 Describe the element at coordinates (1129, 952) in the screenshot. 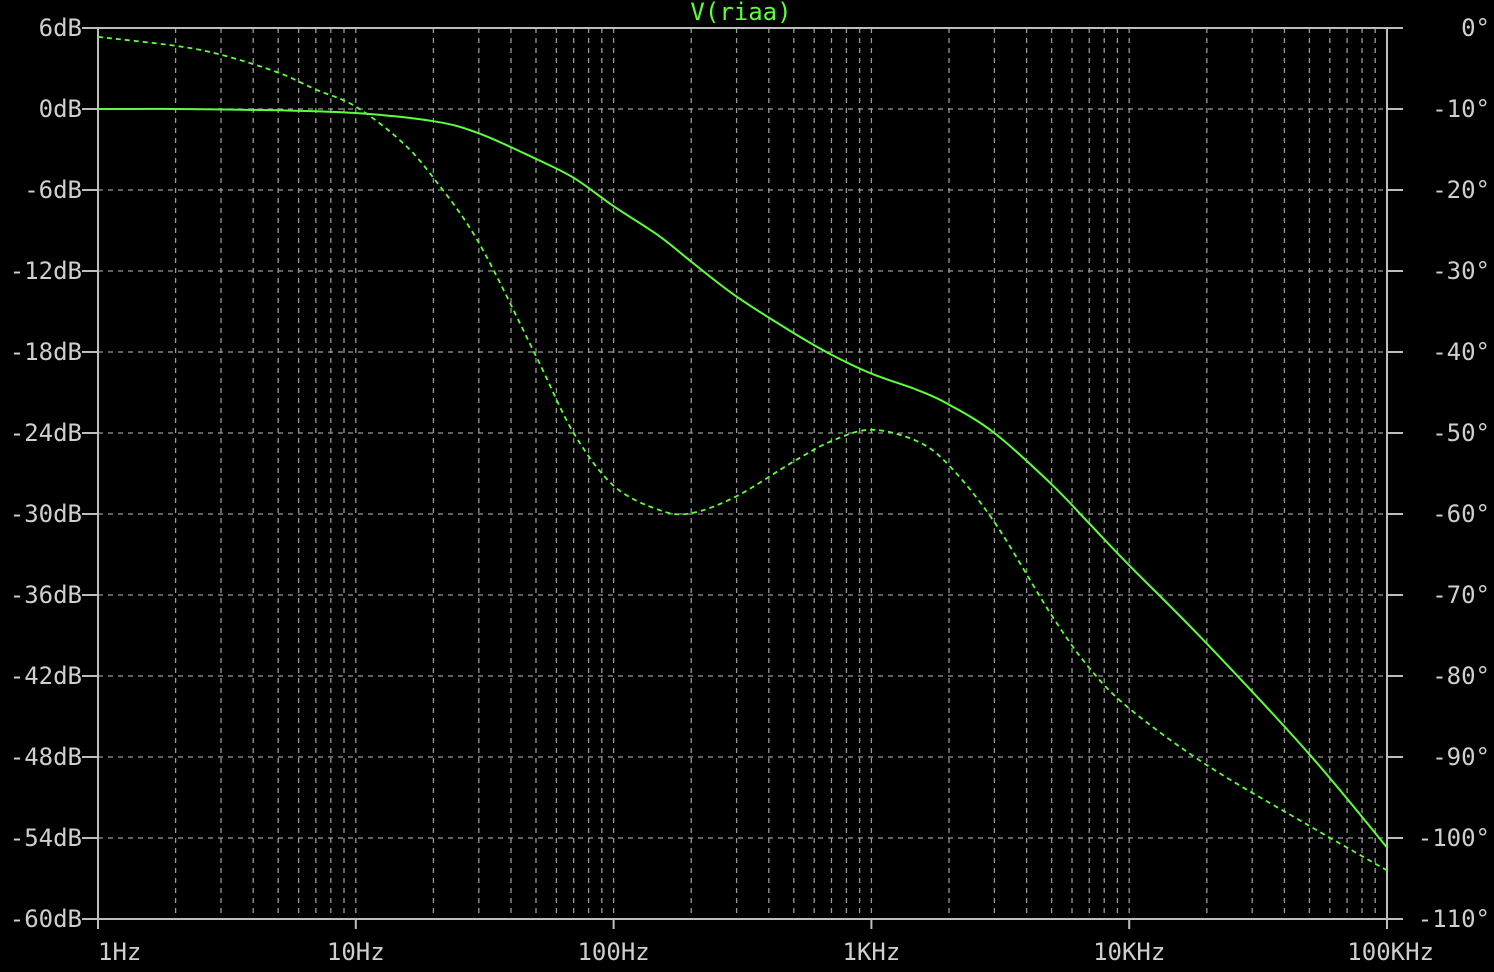

I see `x-tick-label: 10KHz` at that location.